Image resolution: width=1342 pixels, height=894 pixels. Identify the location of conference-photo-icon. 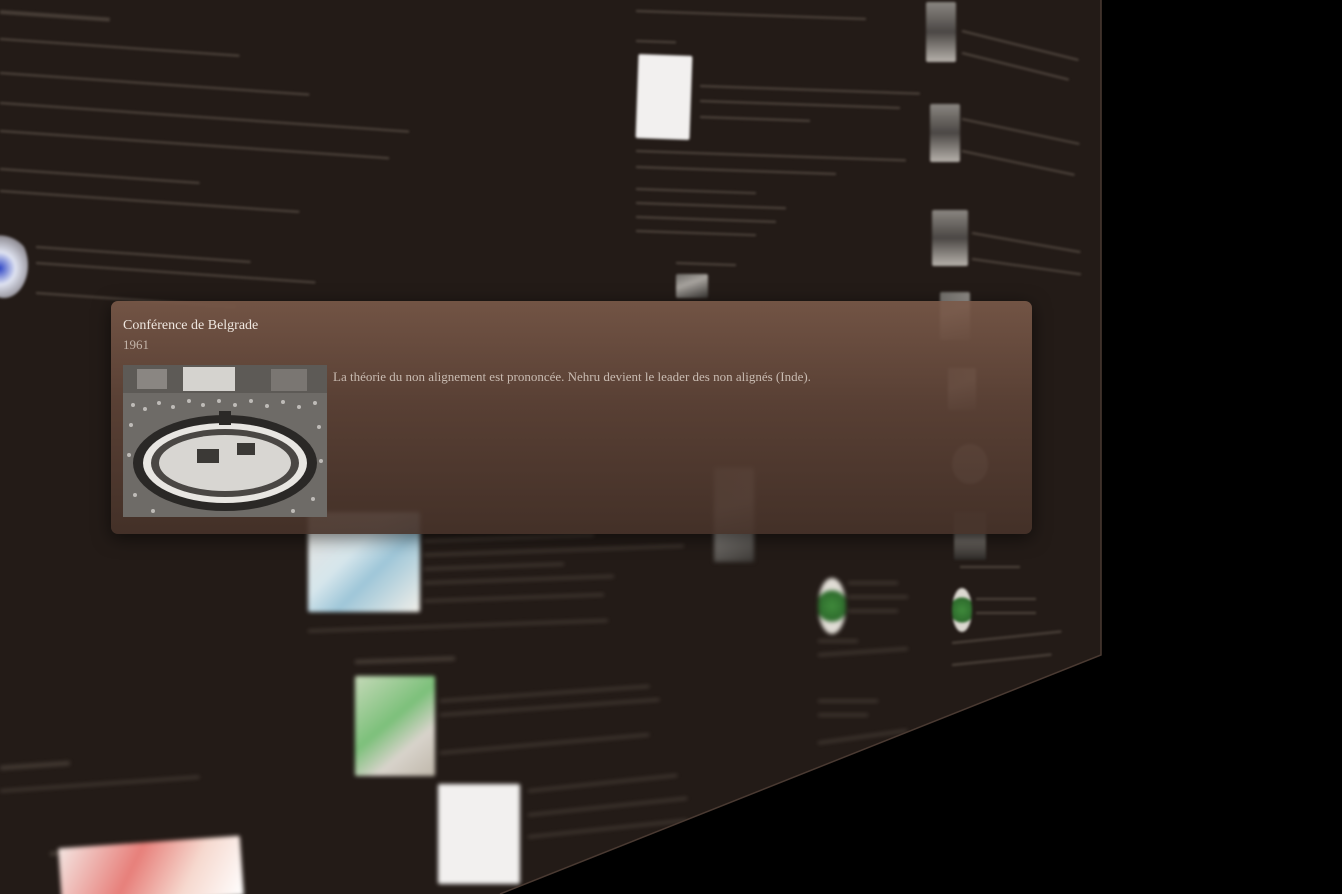
(225, 441).